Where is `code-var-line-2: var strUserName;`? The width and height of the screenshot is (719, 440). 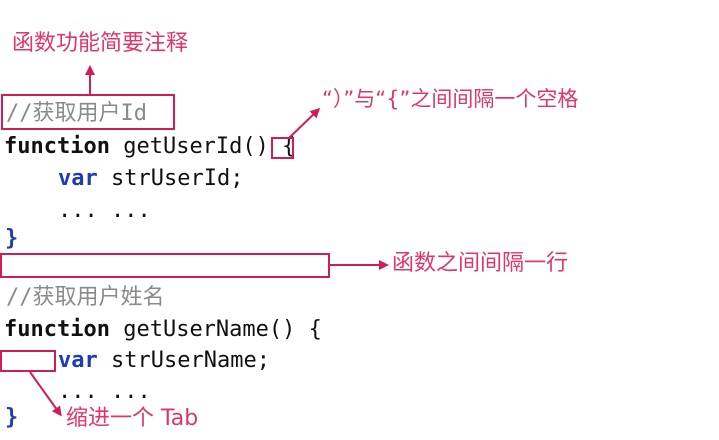
code-var-line-2: var strUserName; is located at coordinates (164, 361).